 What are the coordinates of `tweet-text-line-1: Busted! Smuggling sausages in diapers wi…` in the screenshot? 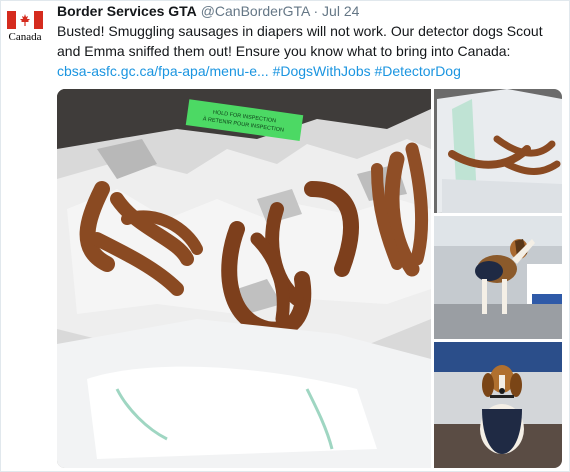 It's located at (300, 31).